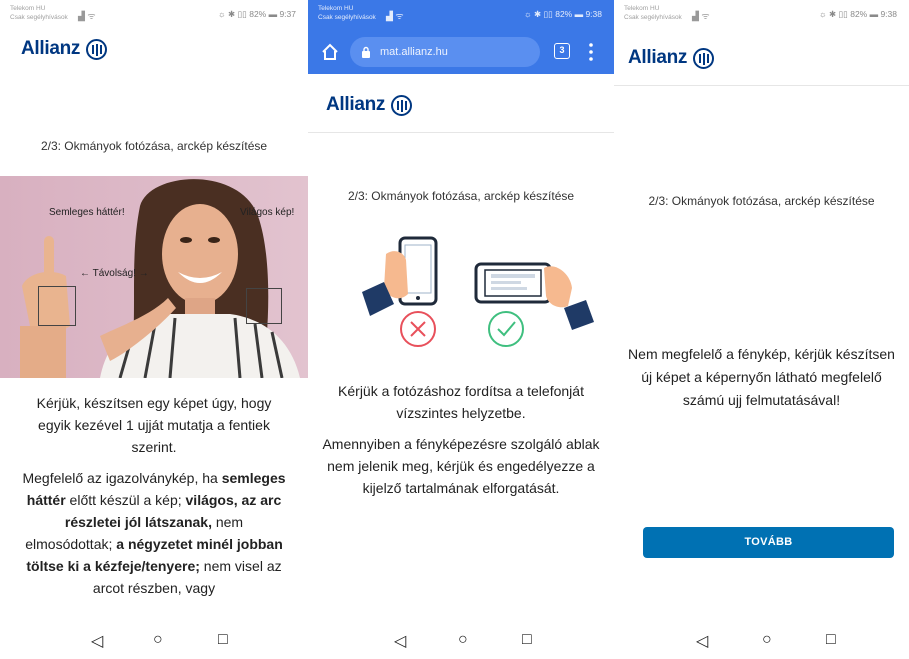 The width and height of the screenshot is (909, 659). Describe the element at coordinates (256, 14) in the screenshot. I see `status-right: ☼ ✱ ▯▯ 82% ▬ 9:37` at that location.